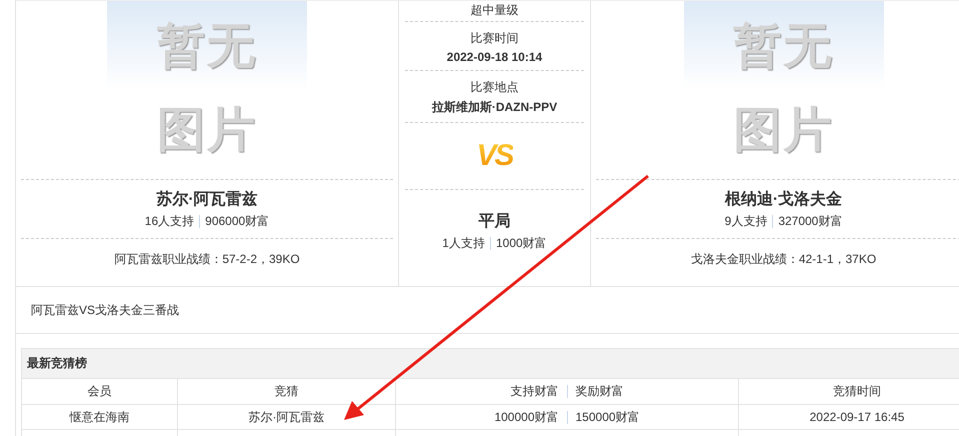  I want to click on career-record: 戈洛夫金职业战绩：42-1-1，37KO, so click(783, 259).